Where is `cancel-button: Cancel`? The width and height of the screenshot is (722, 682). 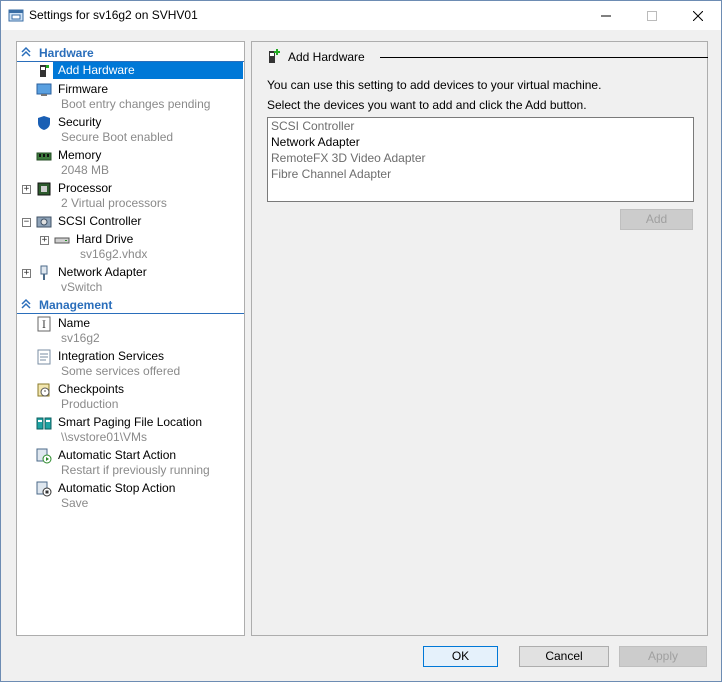 cancel-button: Cancel is located at coordinates (564, 656).